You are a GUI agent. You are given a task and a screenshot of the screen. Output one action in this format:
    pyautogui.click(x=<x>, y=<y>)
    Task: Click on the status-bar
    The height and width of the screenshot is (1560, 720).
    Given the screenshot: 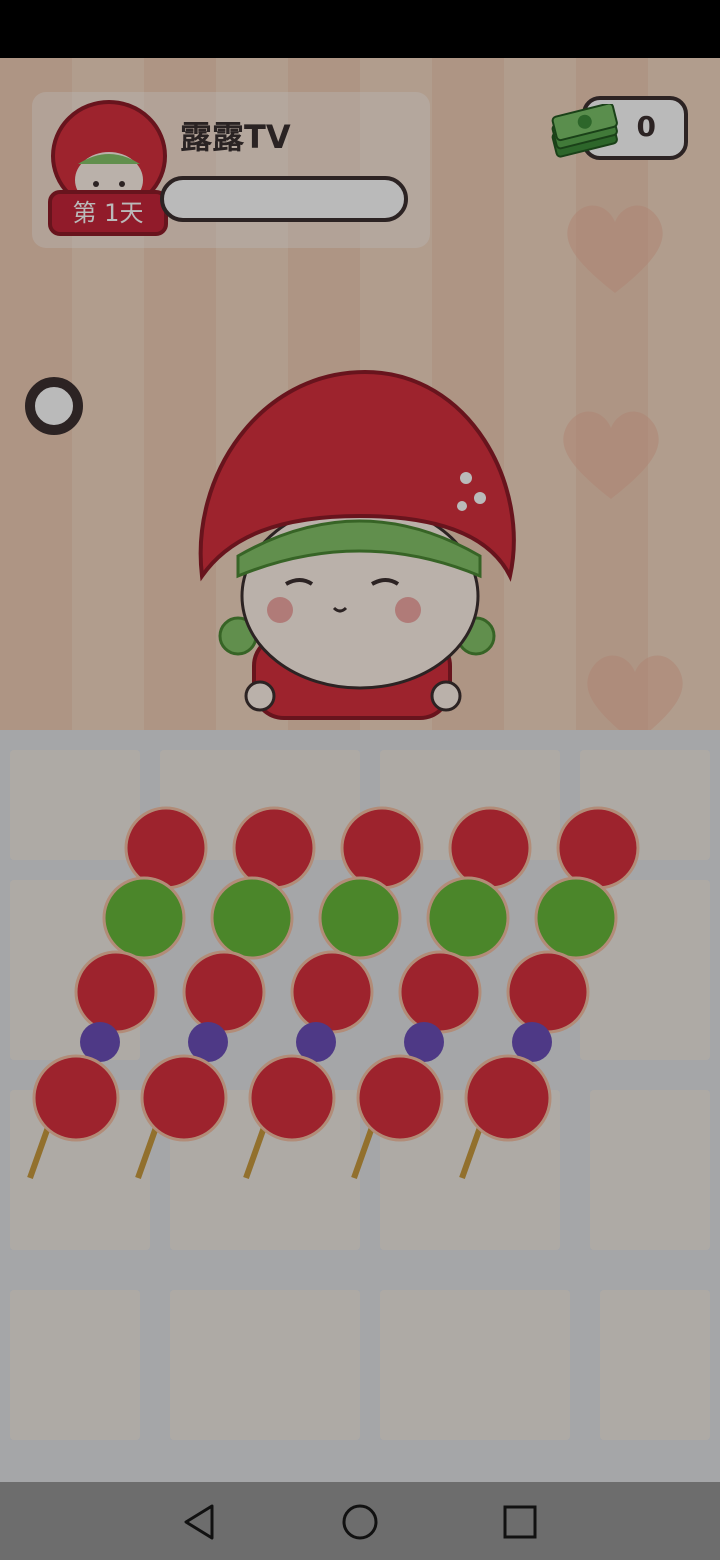 What is the action you would take?
    pyautogui.click(x=360, y=29)
    